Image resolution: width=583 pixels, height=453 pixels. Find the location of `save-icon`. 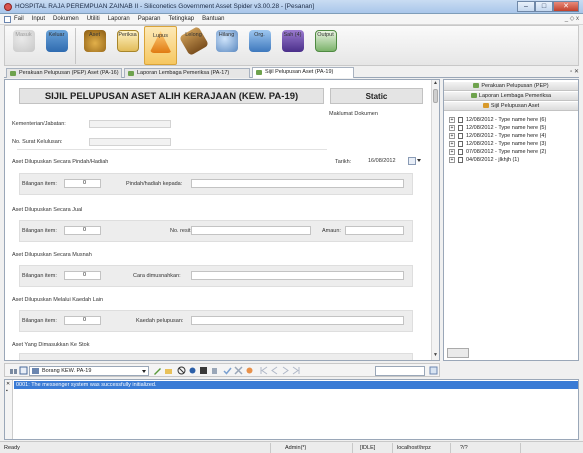

save-icon is located at coordinates (203, 370).